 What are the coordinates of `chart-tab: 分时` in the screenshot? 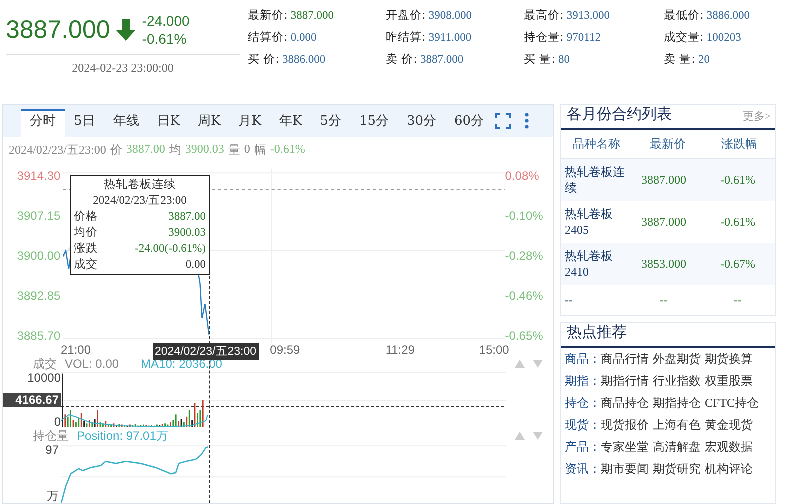 It's located at (43, 123).